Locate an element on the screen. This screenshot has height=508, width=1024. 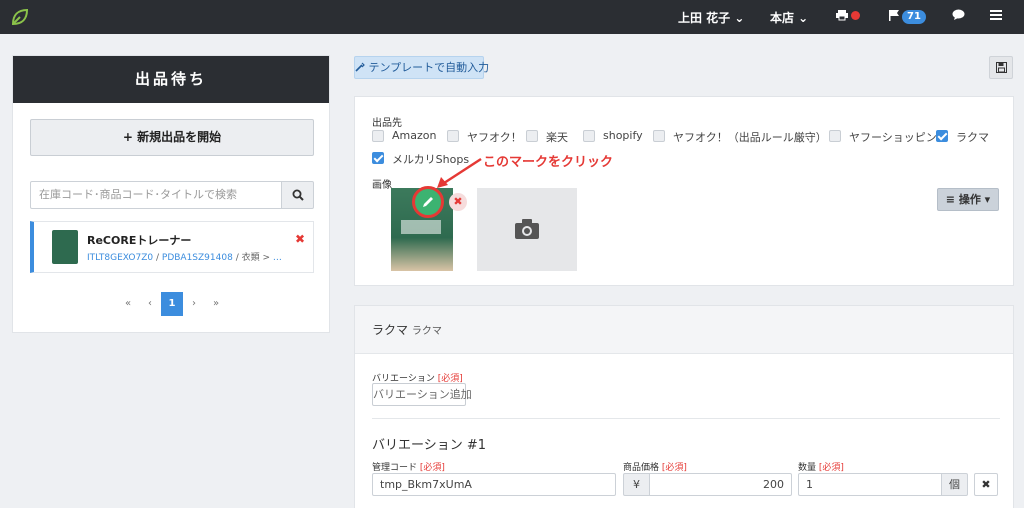
save-button is located at coordinates (1001, 67).